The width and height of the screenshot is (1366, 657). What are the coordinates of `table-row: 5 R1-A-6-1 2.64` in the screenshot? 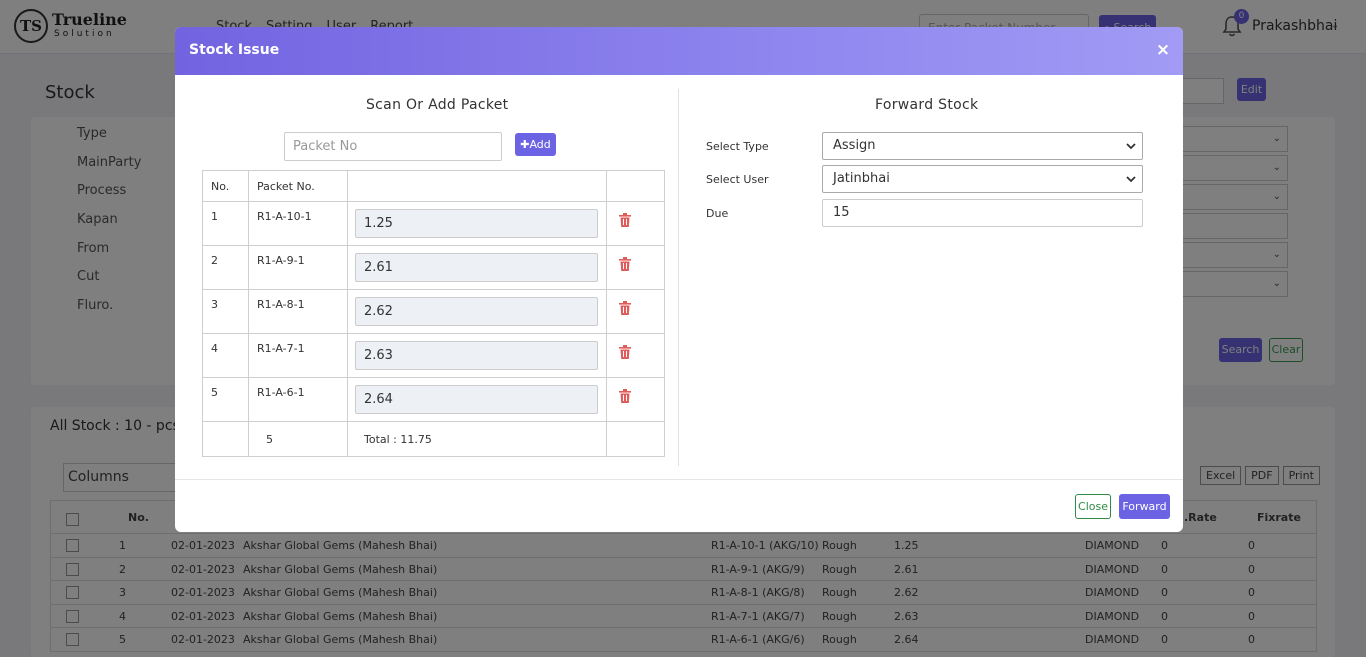 It's located at (433, 400).